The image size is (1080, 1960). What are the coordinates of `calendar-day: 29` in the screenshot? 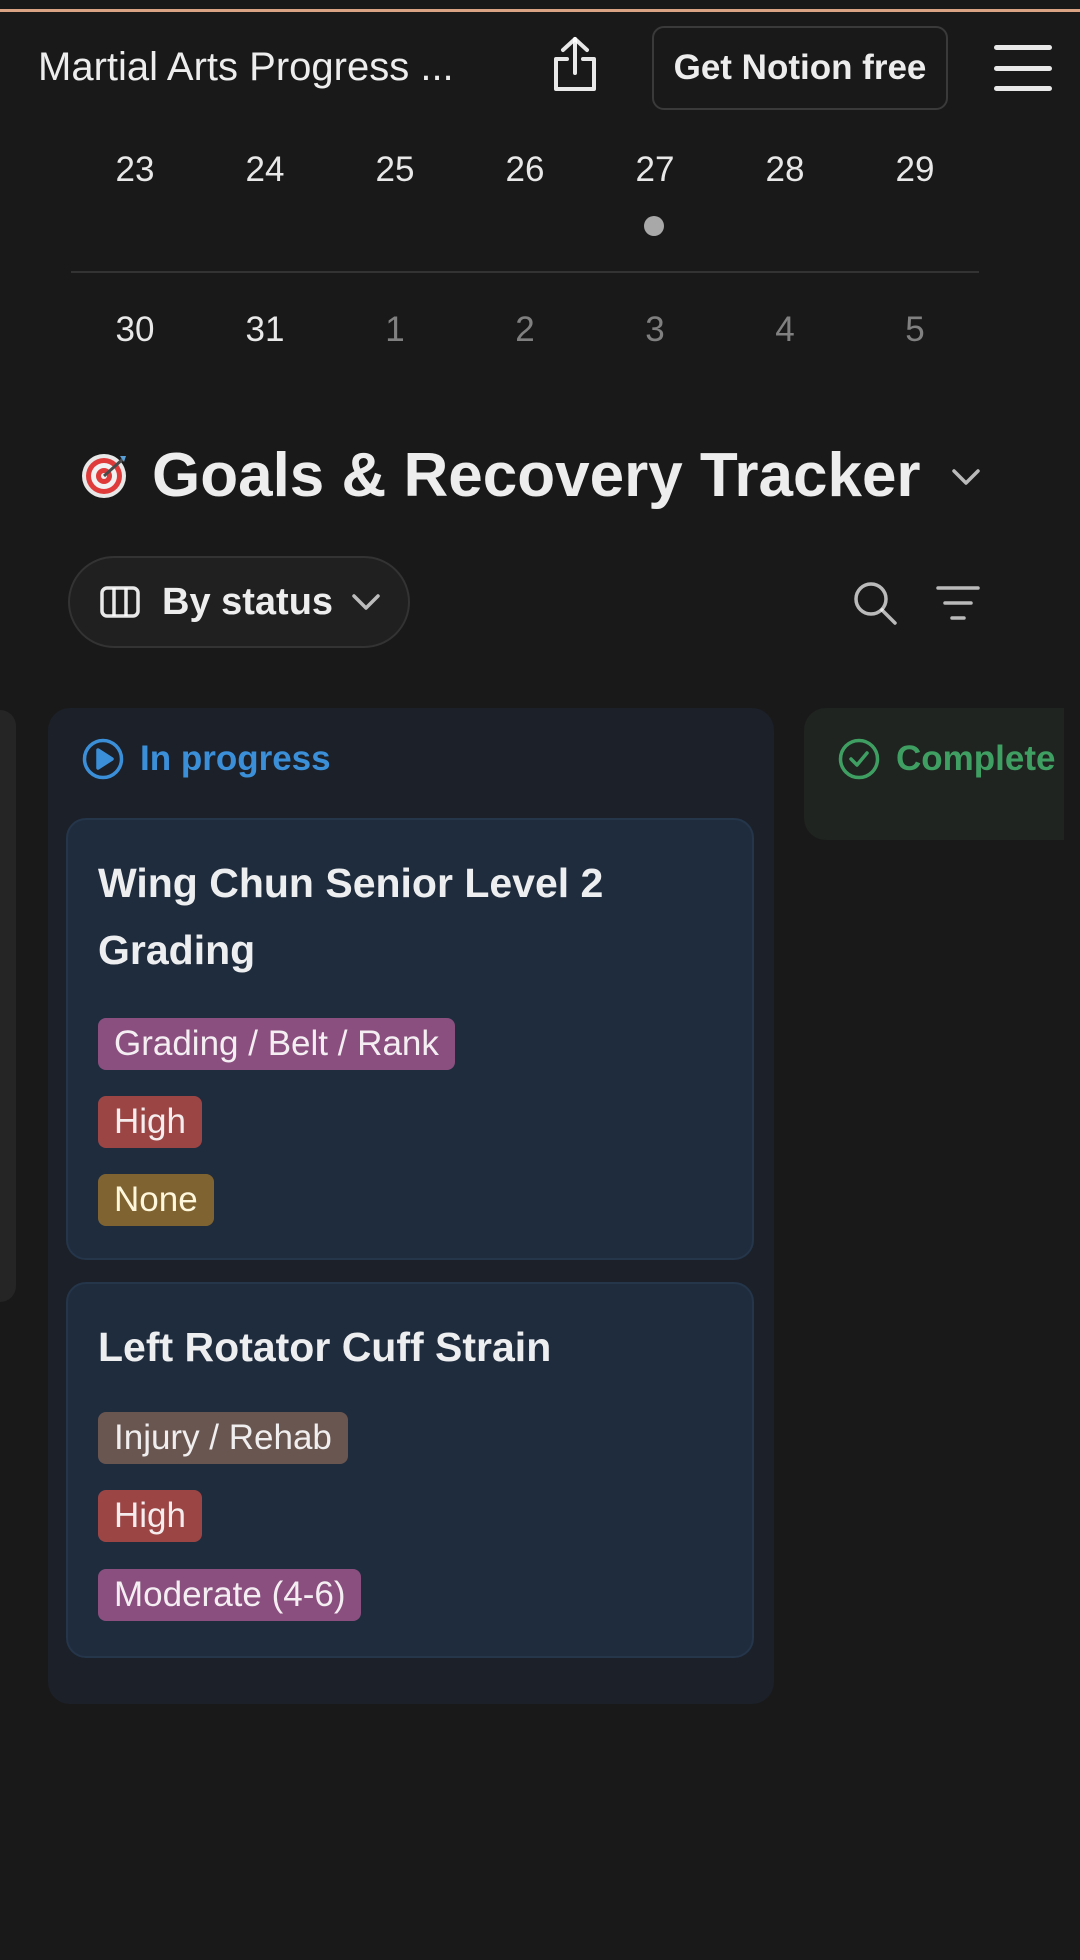 It's located at (915, 170).